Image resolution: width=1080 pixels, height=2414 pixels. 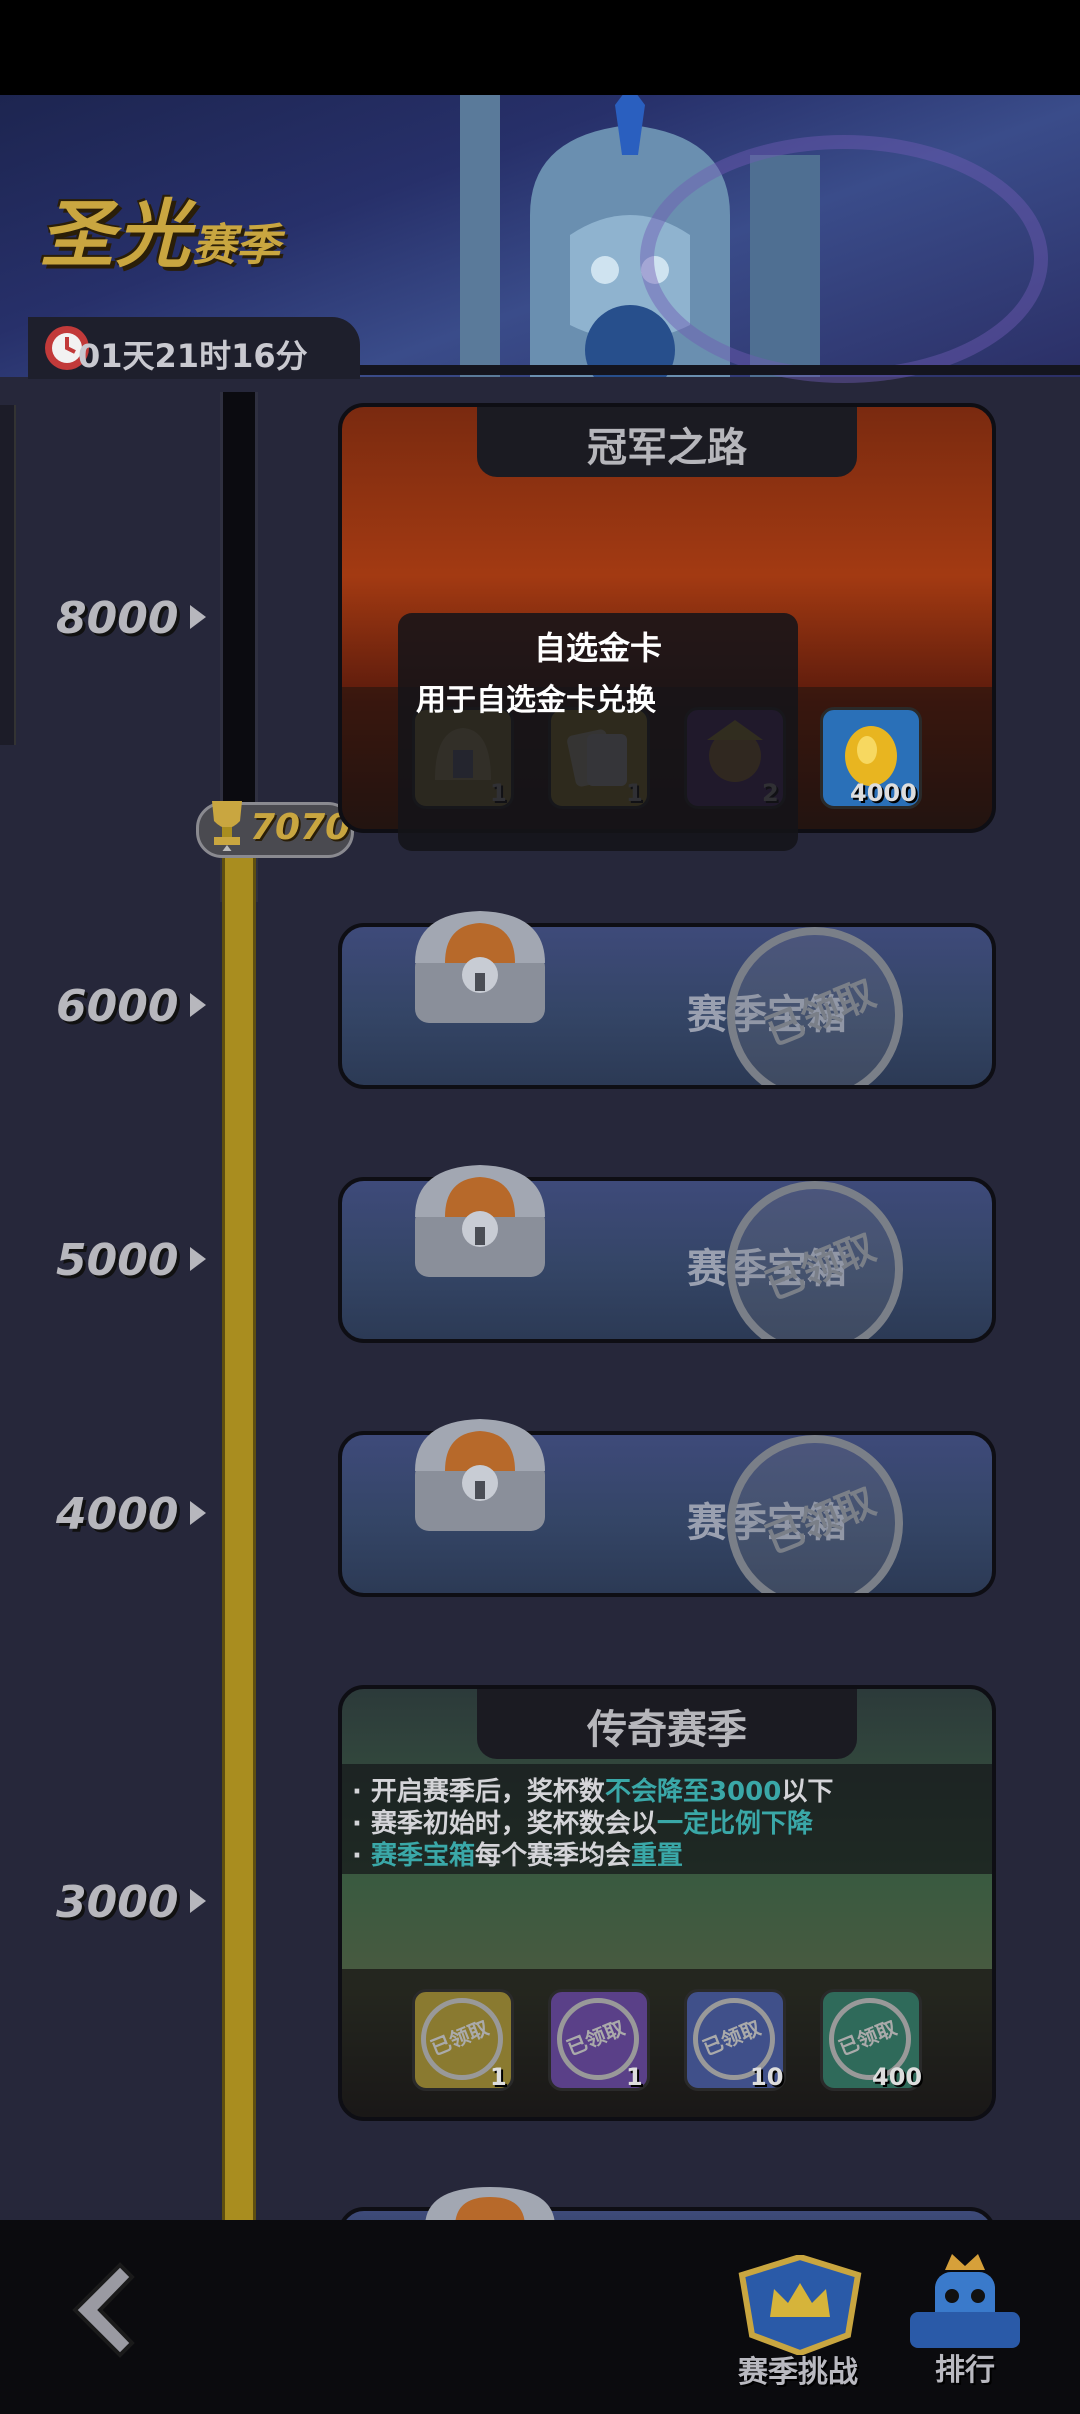 I want to click on season-challenge-button: 赛季挑战, so click(x=800, y=2321).